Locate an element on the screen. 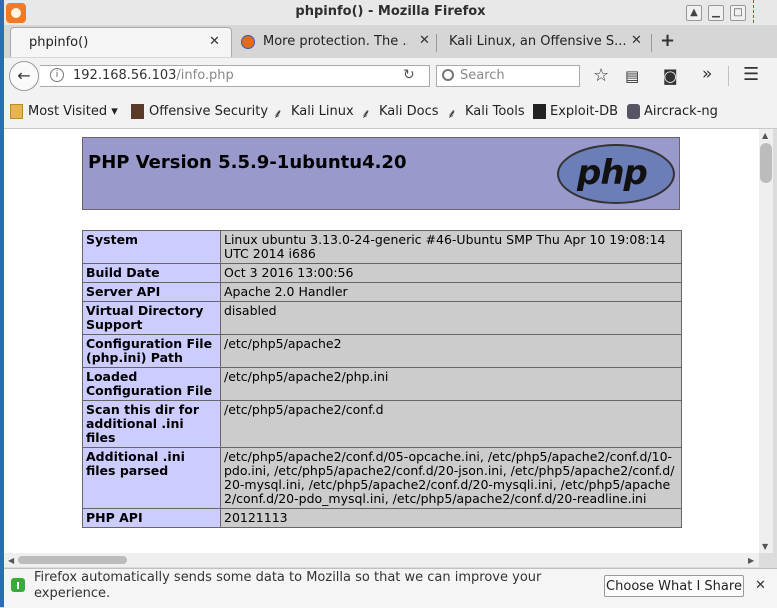  php-info-key: Additional .ini files parsed is located at coordinates (151, 478).